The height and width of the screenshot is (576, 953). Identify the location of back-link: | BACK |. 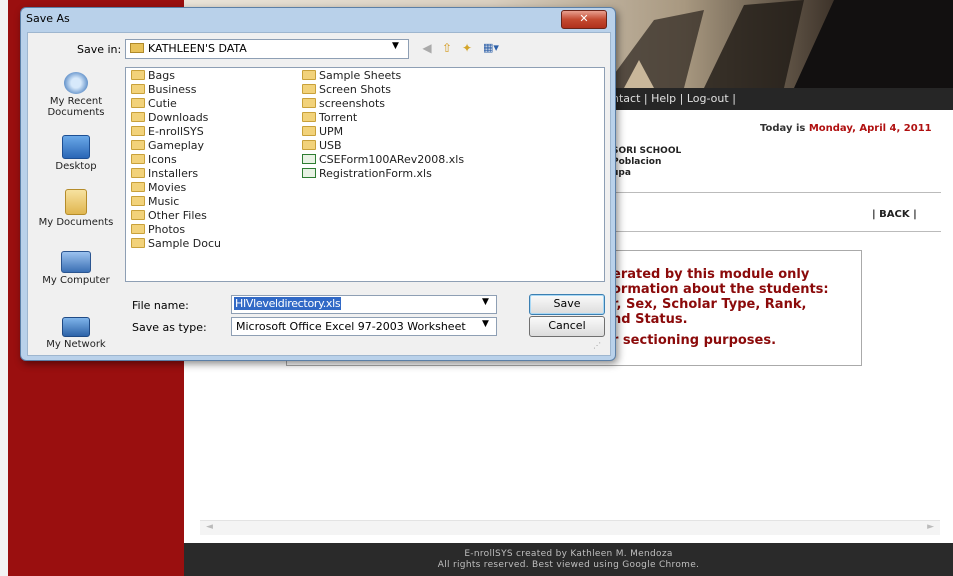
(894, 214).